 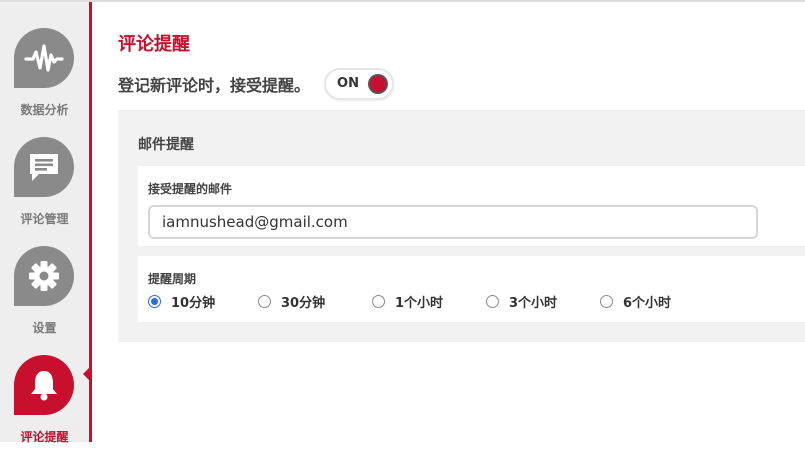 I want to click on toggle-knob, so click(x=378, y=84).